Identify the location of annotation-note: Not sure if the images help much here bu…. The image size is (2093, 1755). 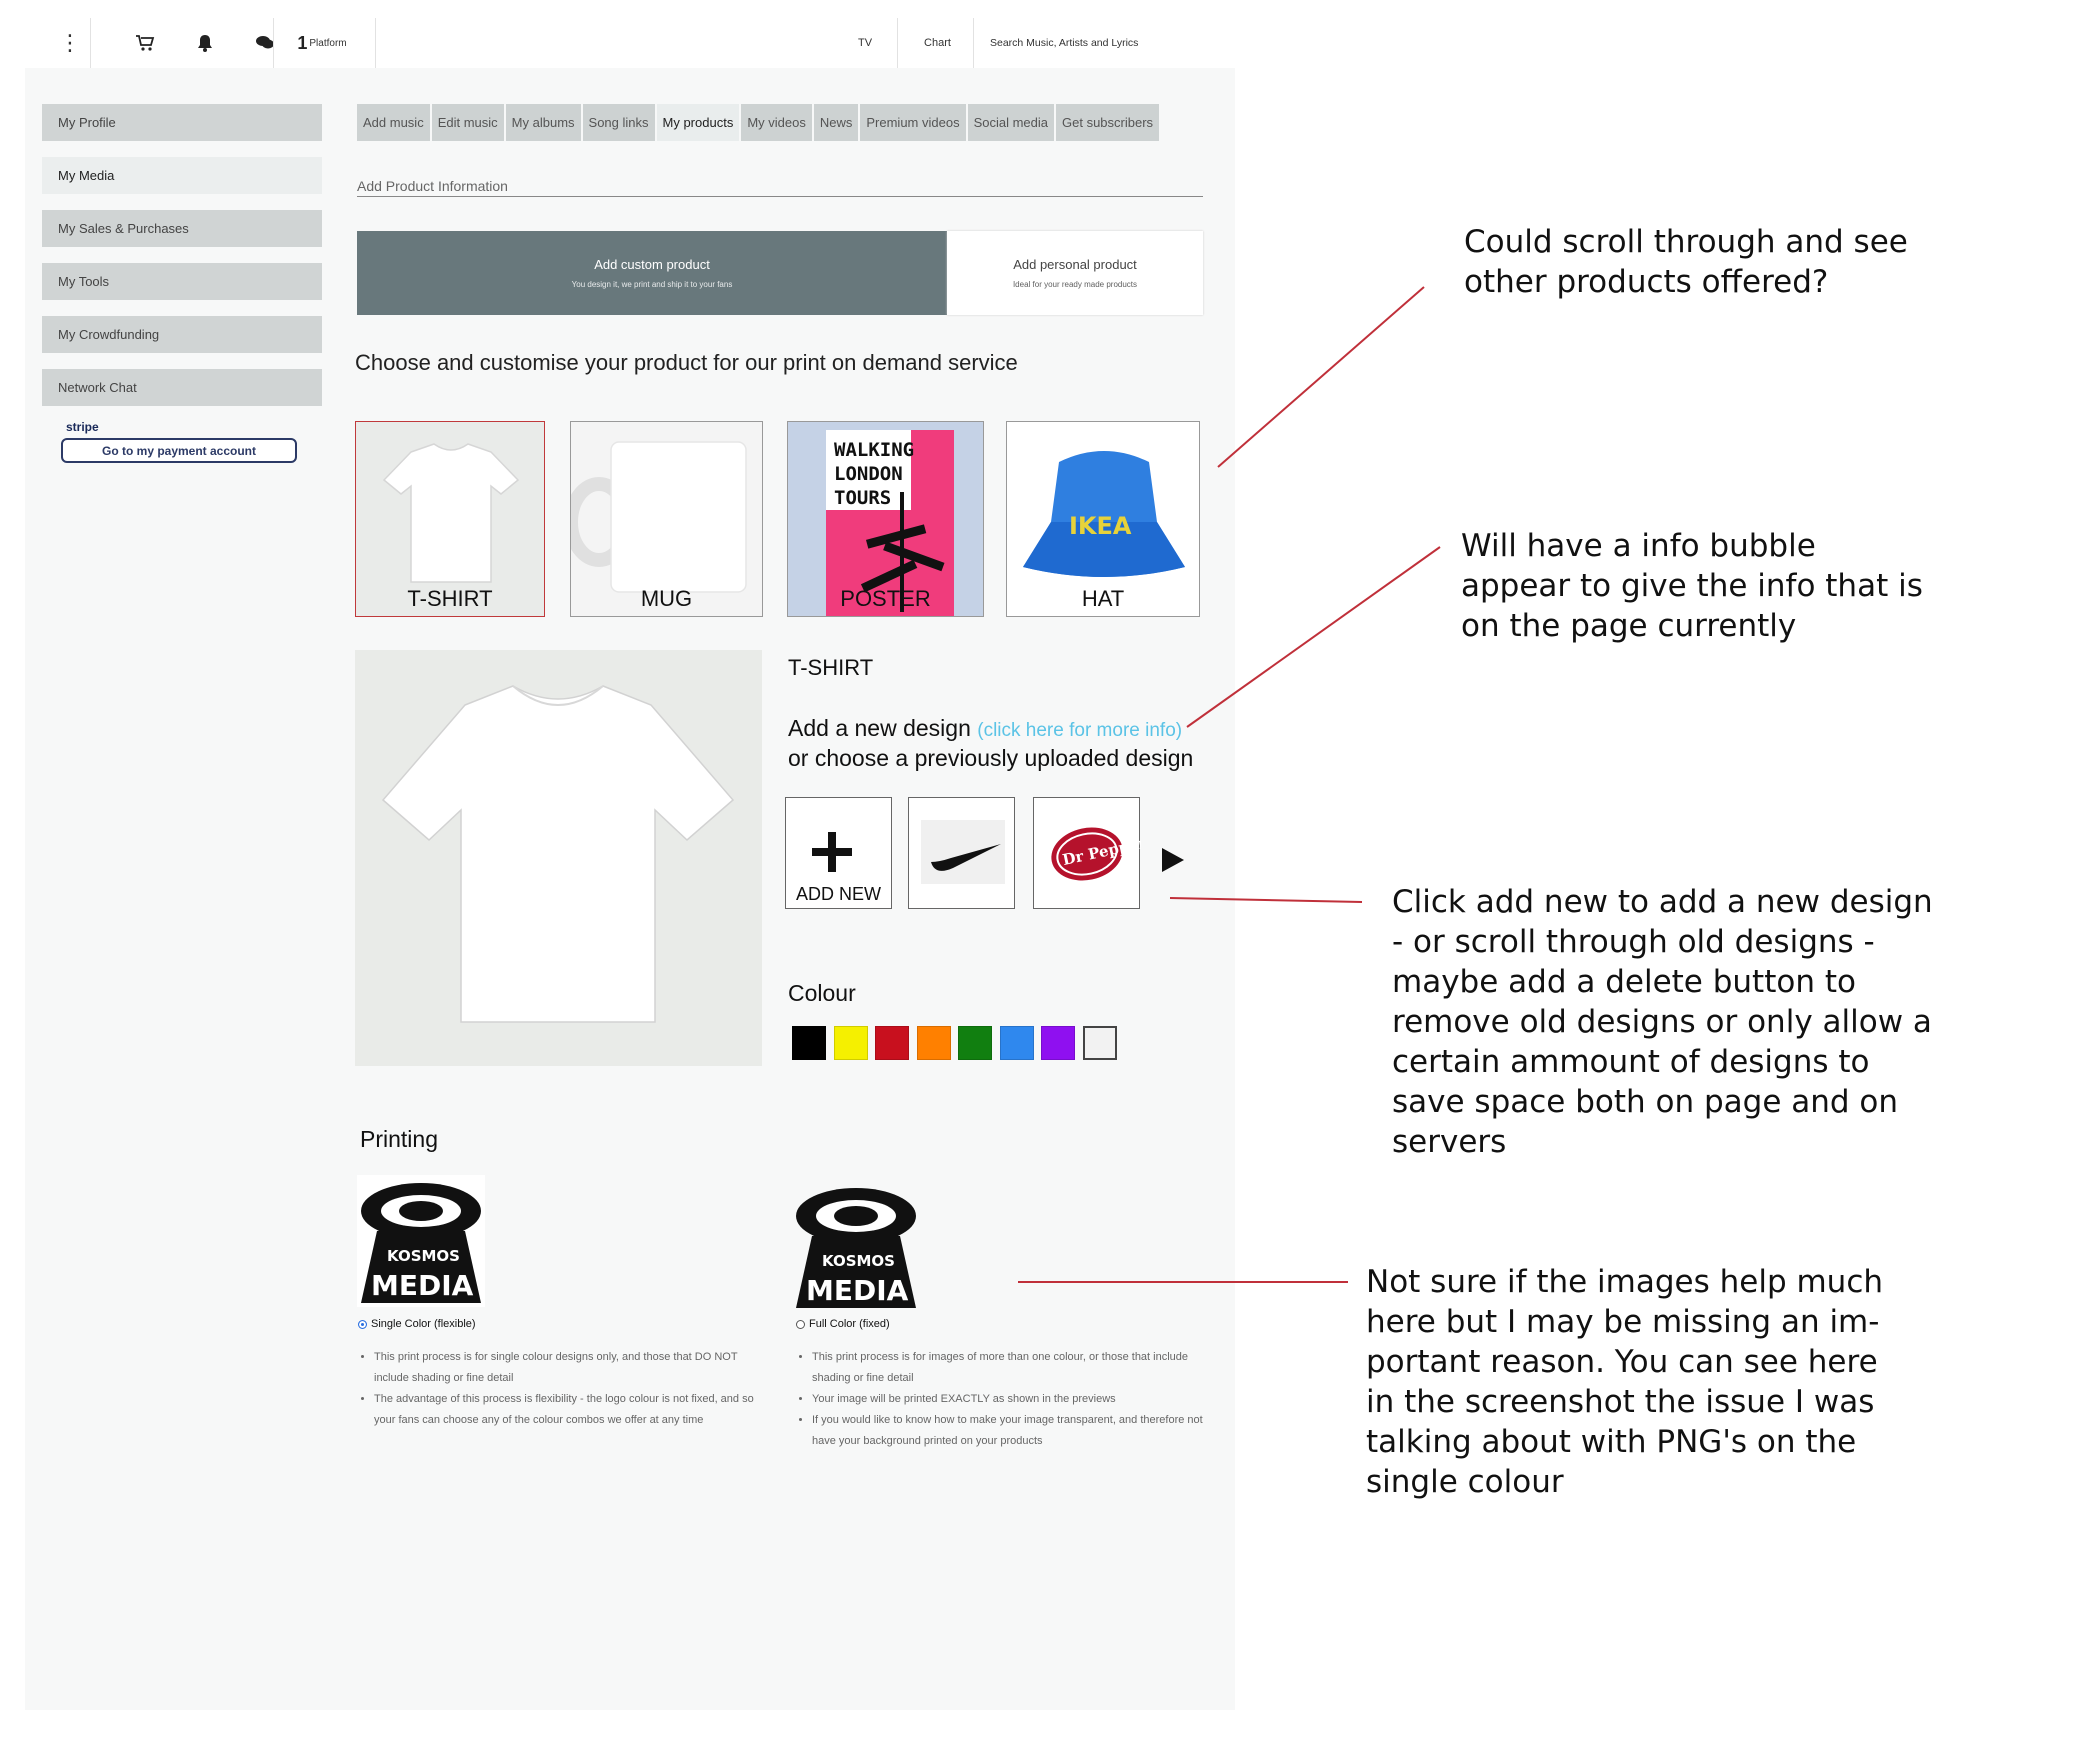
(1625, 1382).